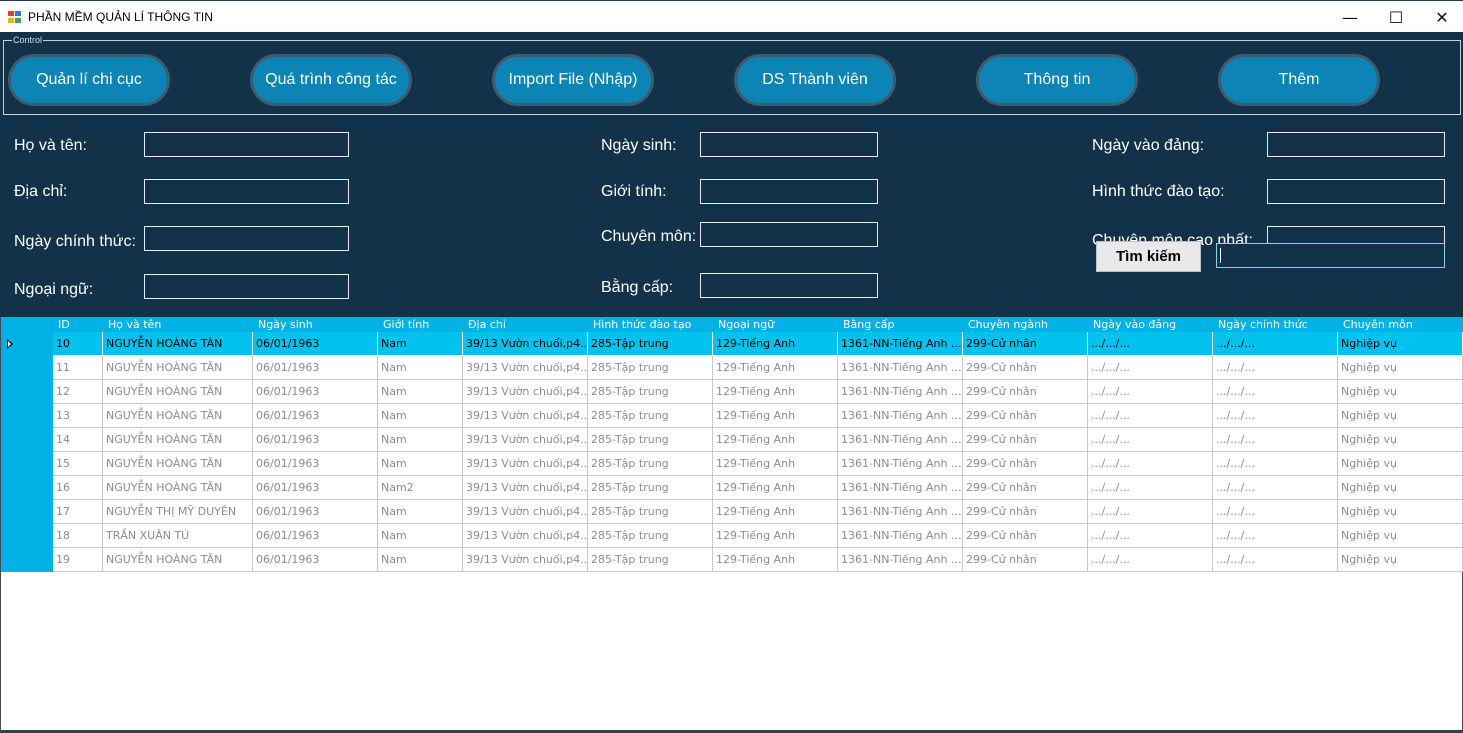  Describe the element at coordinates (78, 536) in the screenshot. I see `table-cell: 18` at that location.